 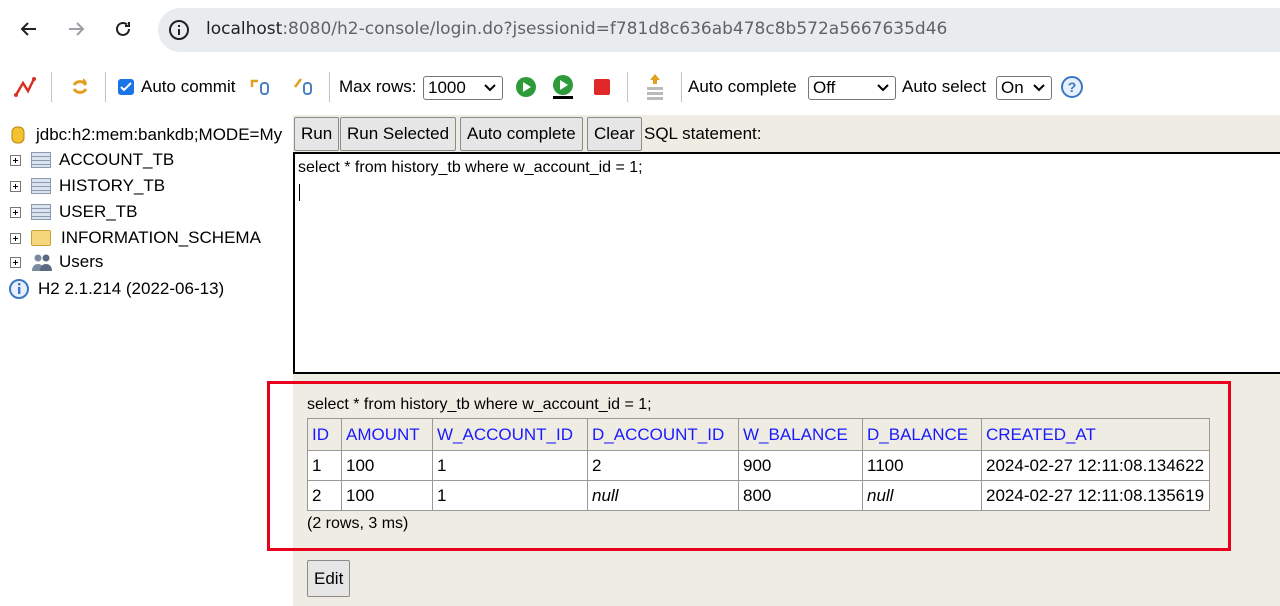 I want to click on auto-select-label: Auto select, so click(x=944, y=86).